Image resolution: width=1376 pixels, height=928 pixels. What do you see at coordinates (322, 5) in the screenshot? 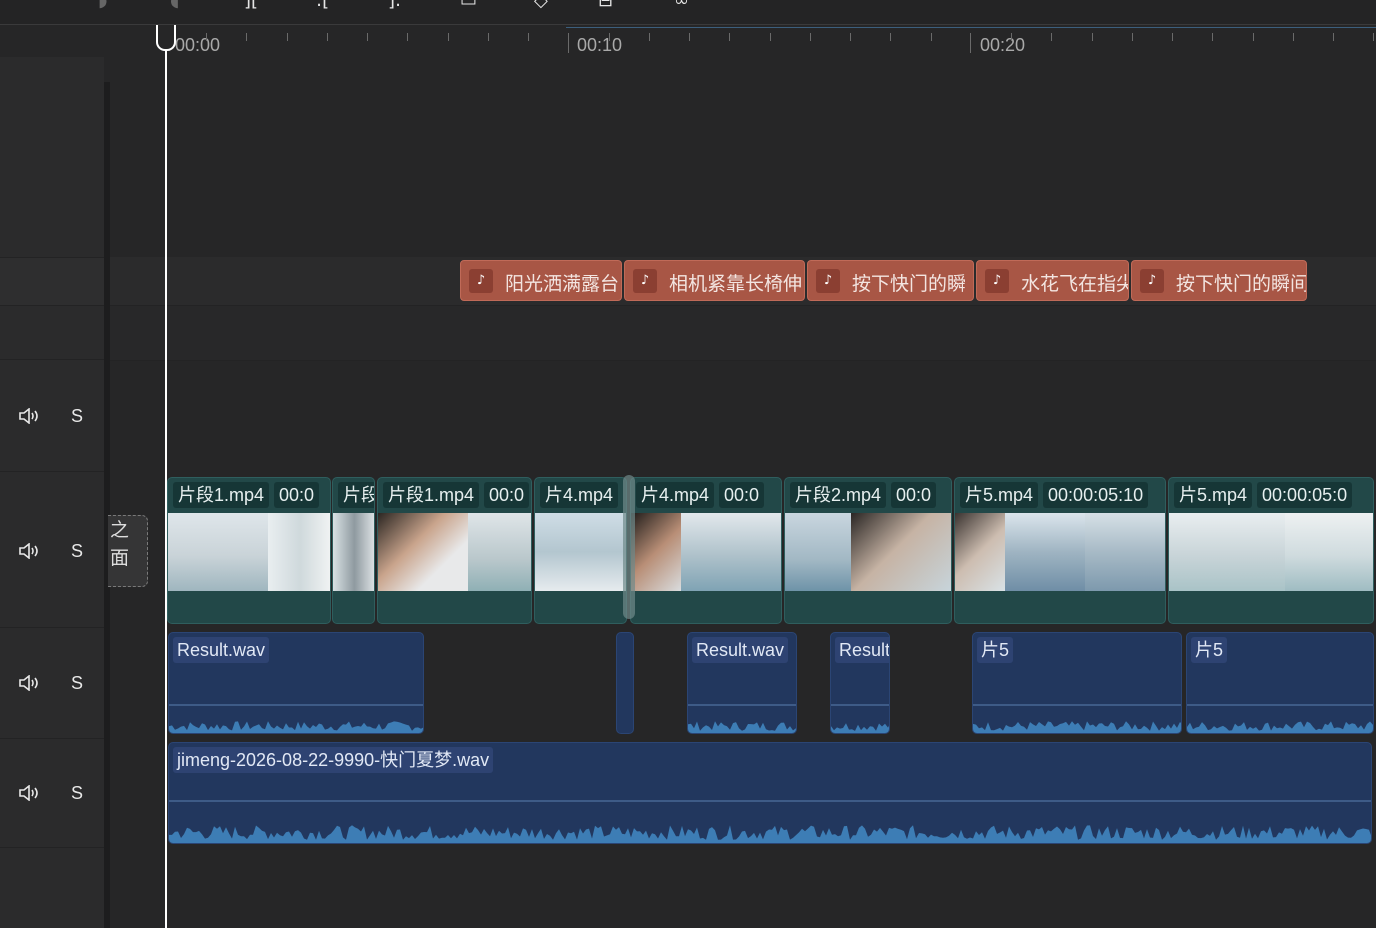
I see `trim-left-icon: :[` at bounding box center [322, 5].